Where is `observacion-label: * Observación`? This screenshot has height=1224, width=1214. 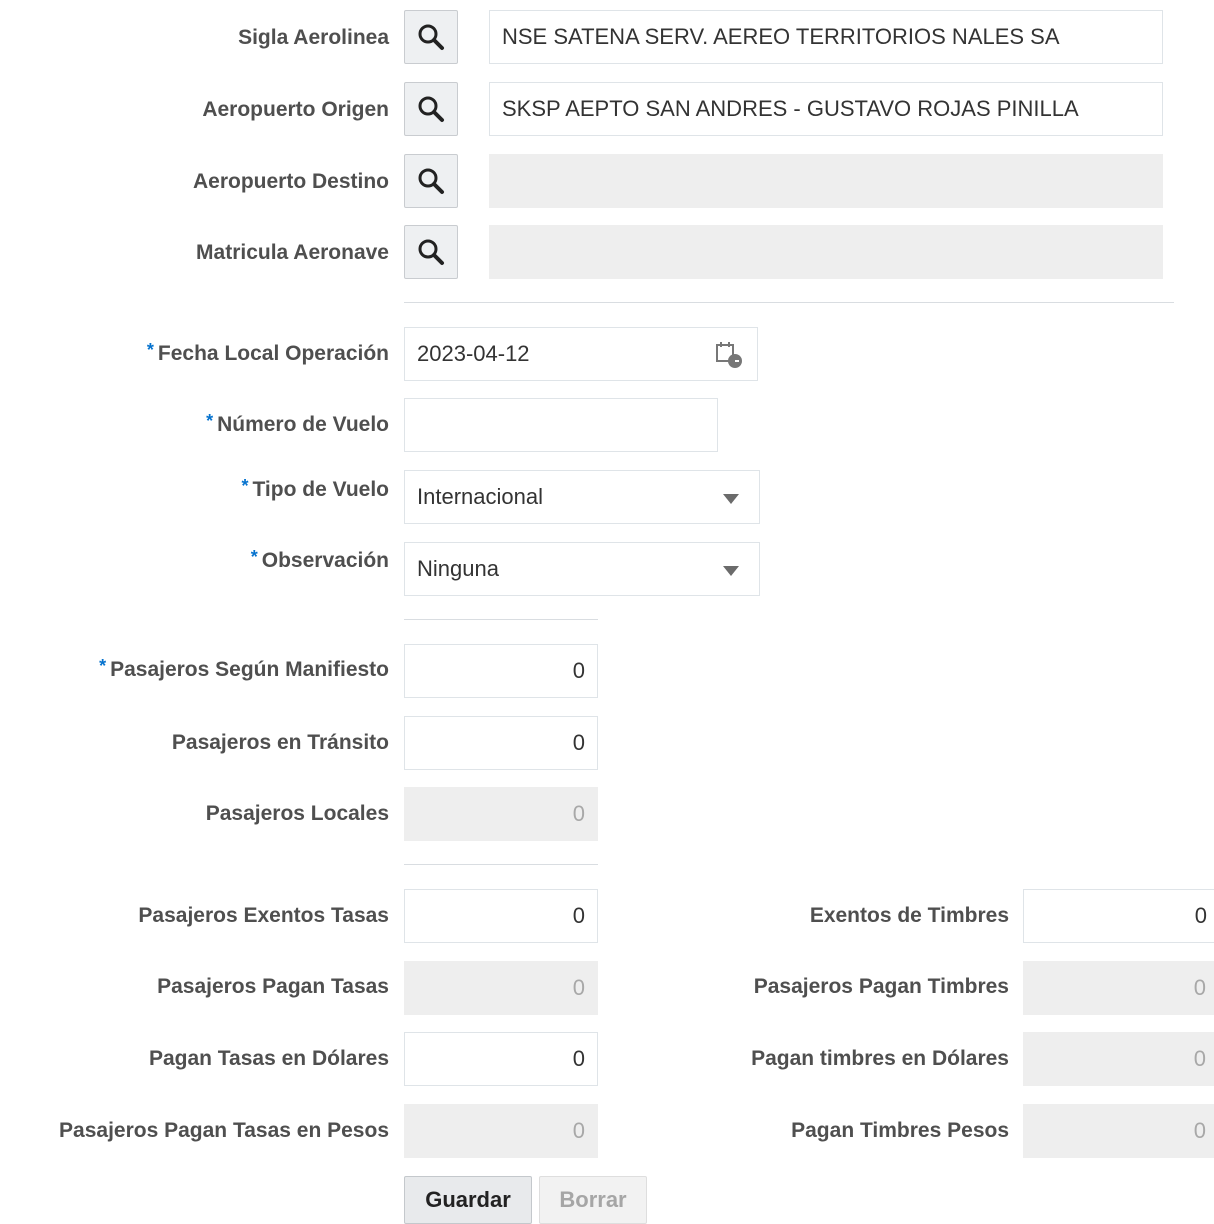 observacion-label: * Observación is located at coordinates (319, 559).